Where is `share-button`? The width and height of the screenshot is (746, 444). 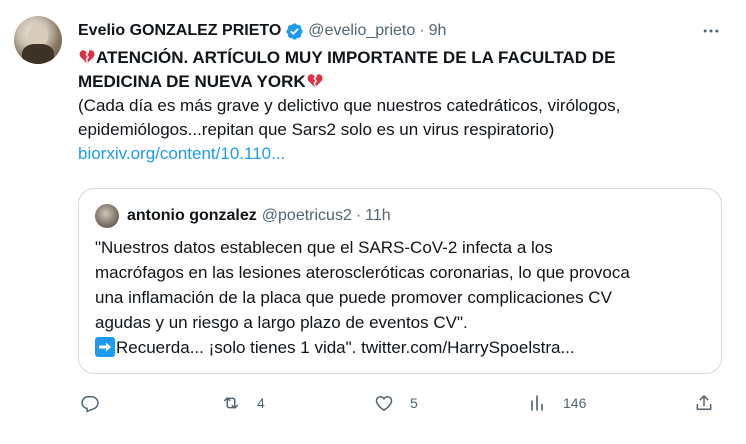 share-button is located at coordinates (704, 403).